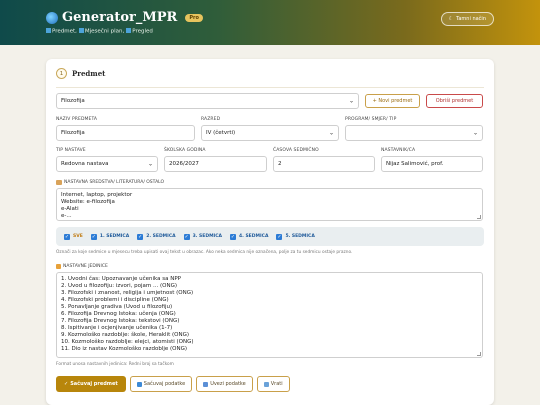 The height and width of the screenshot is (405, 540). I want to click on step-number: 1, so click(61, 73).